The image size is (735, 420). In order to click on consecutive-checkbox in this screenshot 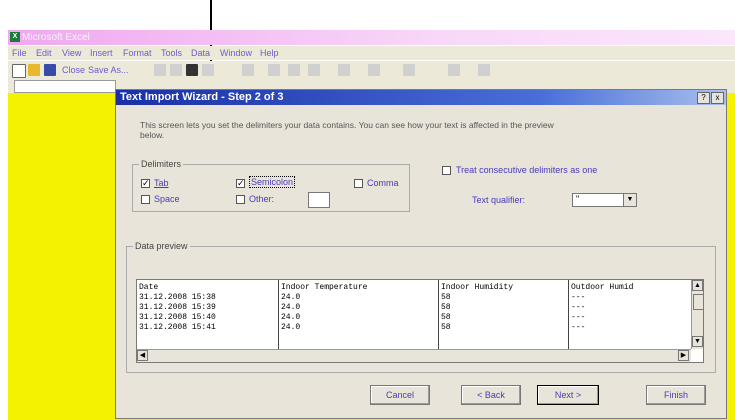, I will do `click(446, 170)`.